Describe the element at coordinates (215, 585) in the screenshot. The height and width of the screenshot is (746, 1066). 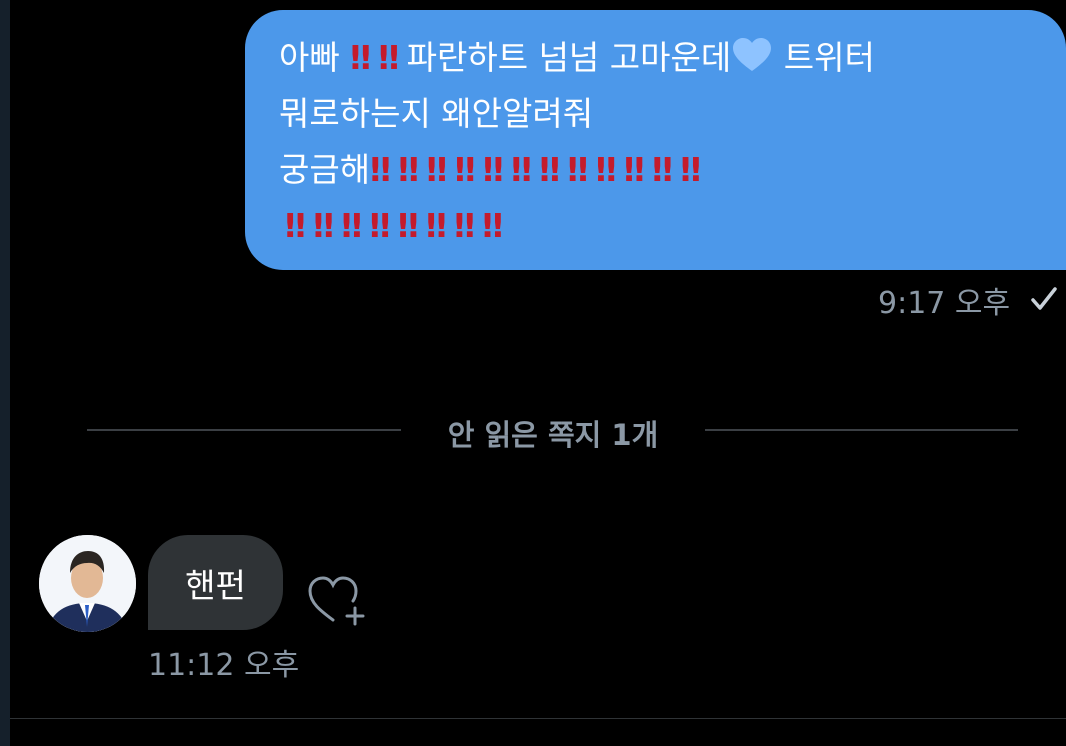
I see `received-message-text: 핸펀` at that location.